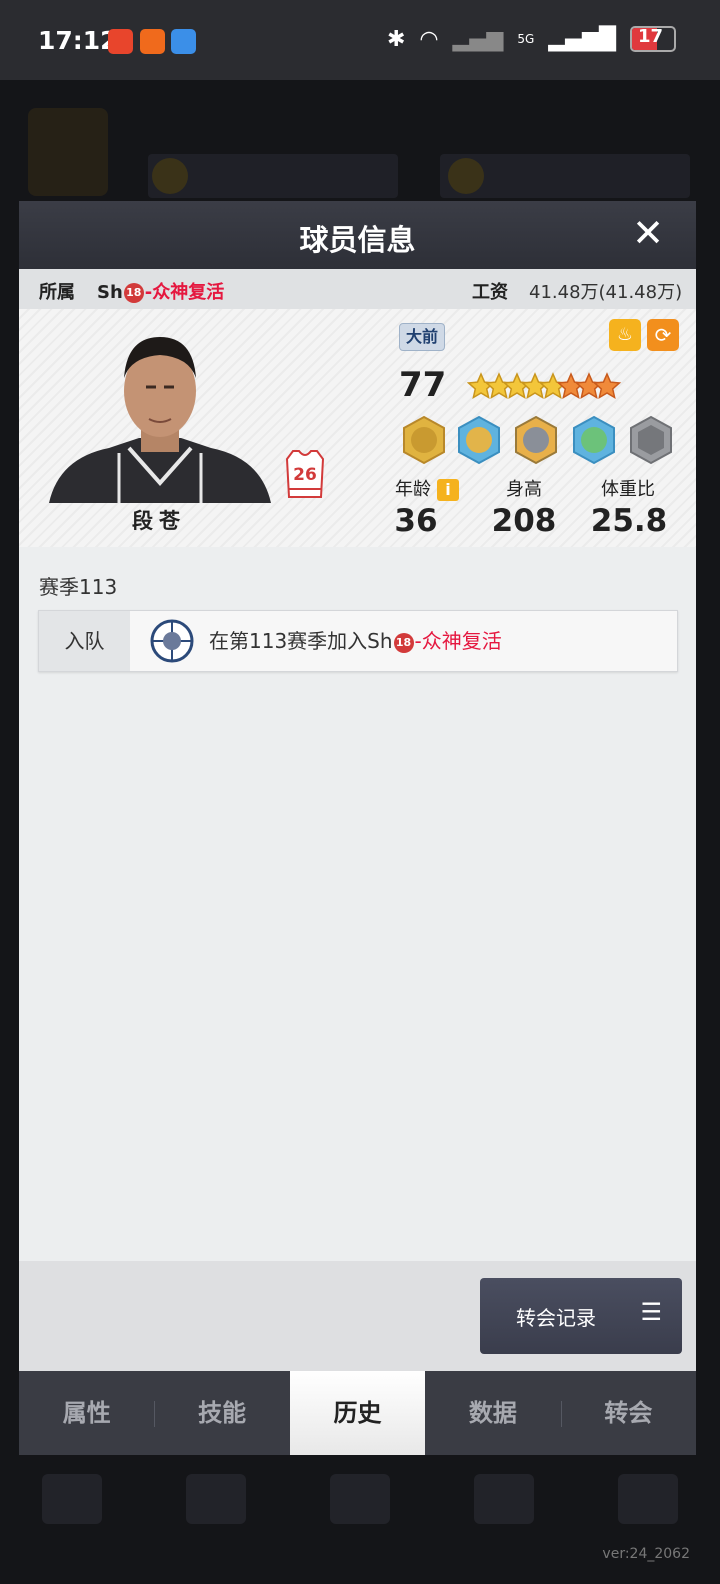  Describe the element at coordinates (78, 587) in the screenshot. I see `season-label: 赛季113` at that location.